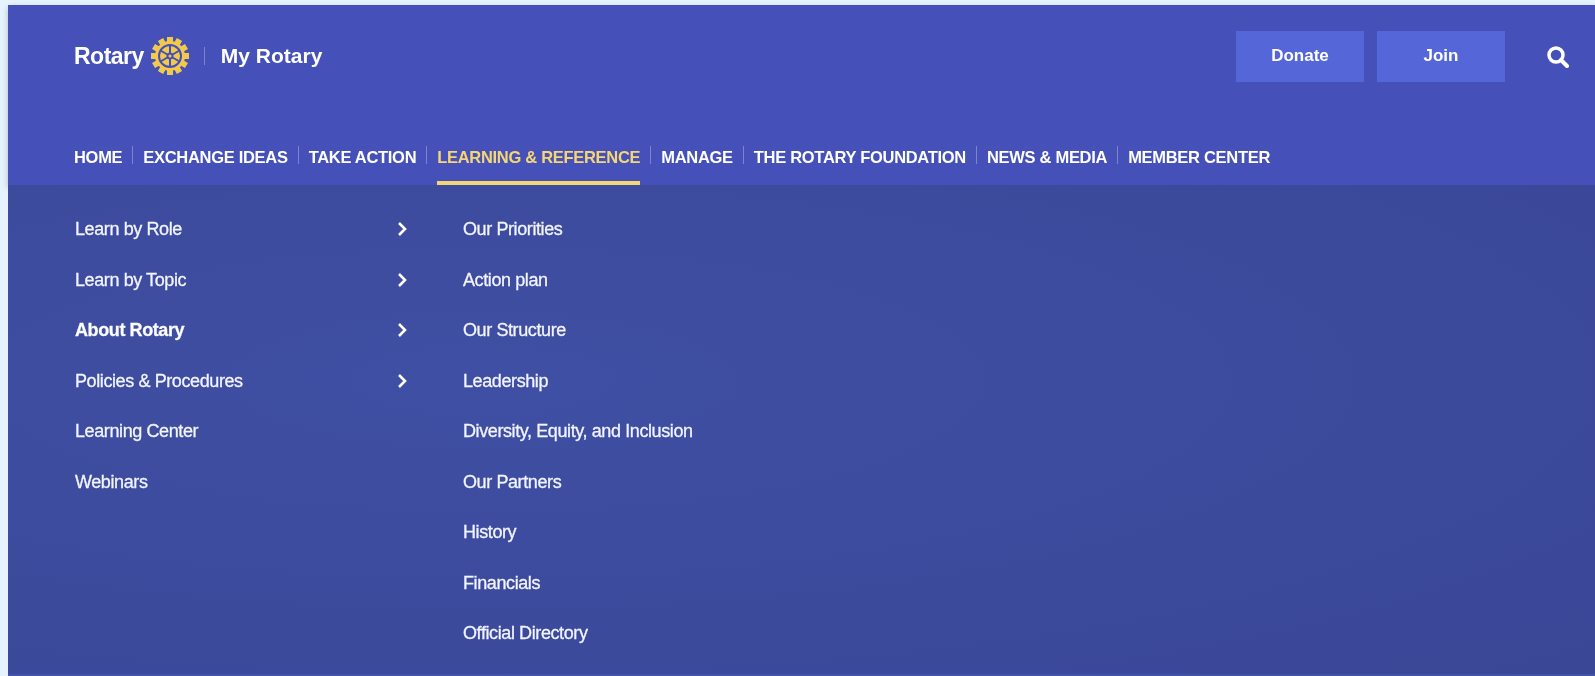  I want to click on submenu-item: Action plan, so click(505, 280).